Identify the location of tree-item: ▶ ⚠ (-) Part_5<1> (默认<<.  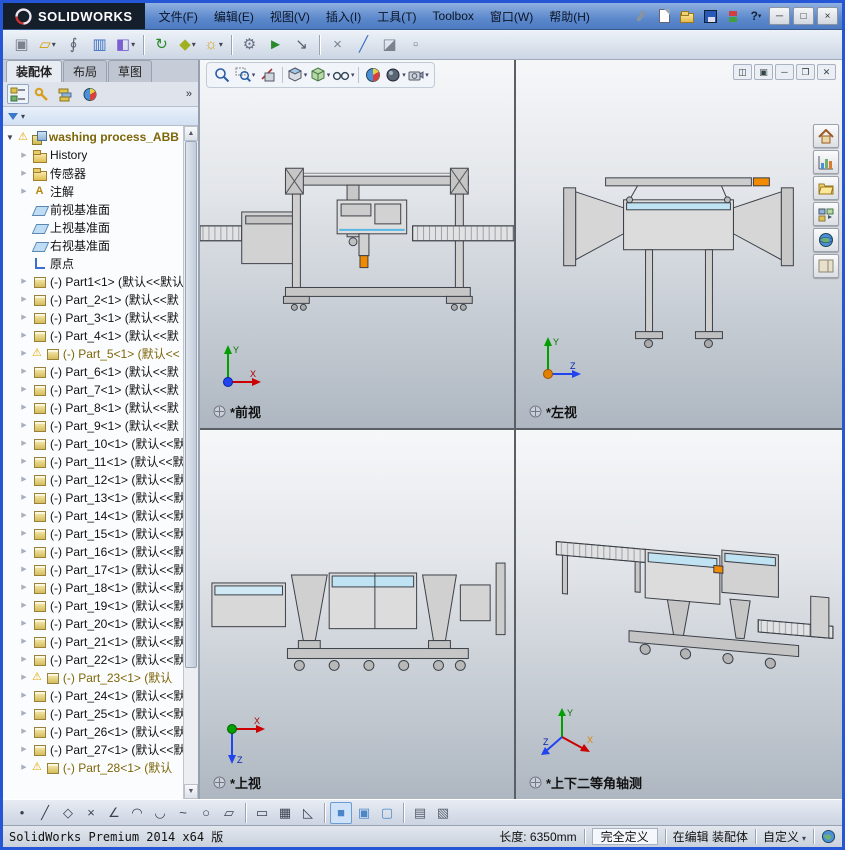
(93, 353).